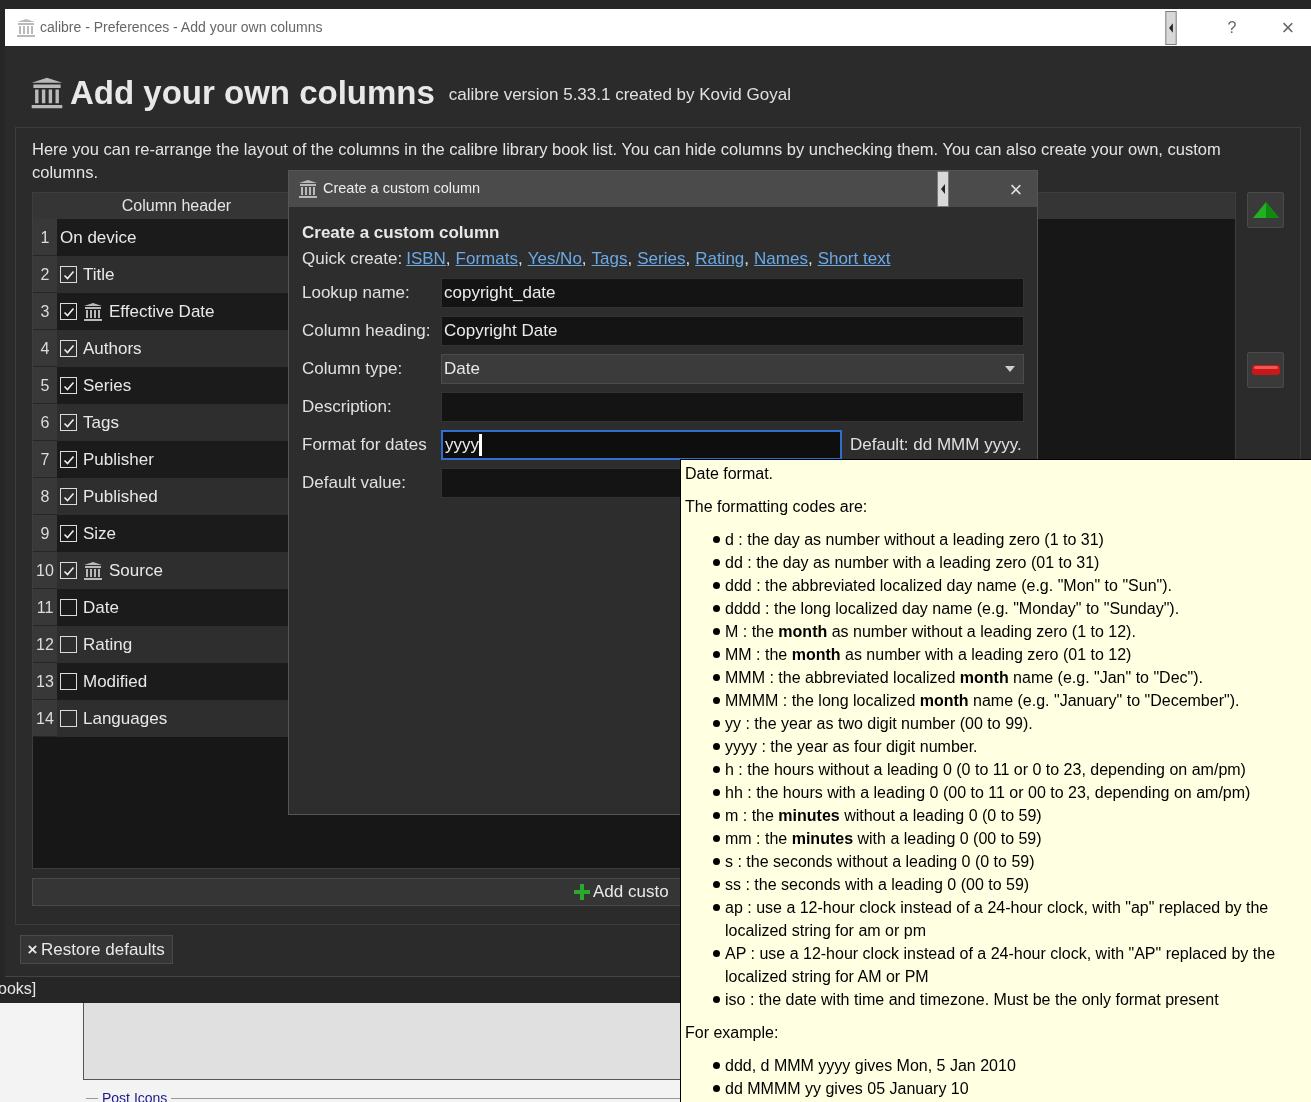  Describe the element at coordinates (554, 258) in the screenshot. I see `quick-create-link: Yes/No` at that location.